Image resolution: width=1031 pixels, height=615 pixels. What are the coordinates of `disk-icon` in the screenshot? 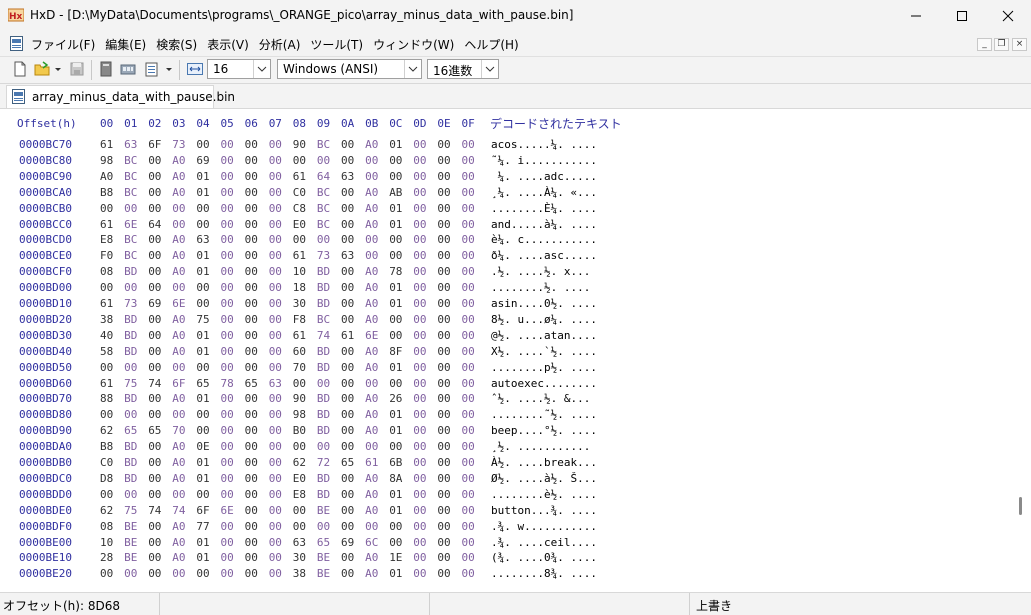 It's located at (106, 69).